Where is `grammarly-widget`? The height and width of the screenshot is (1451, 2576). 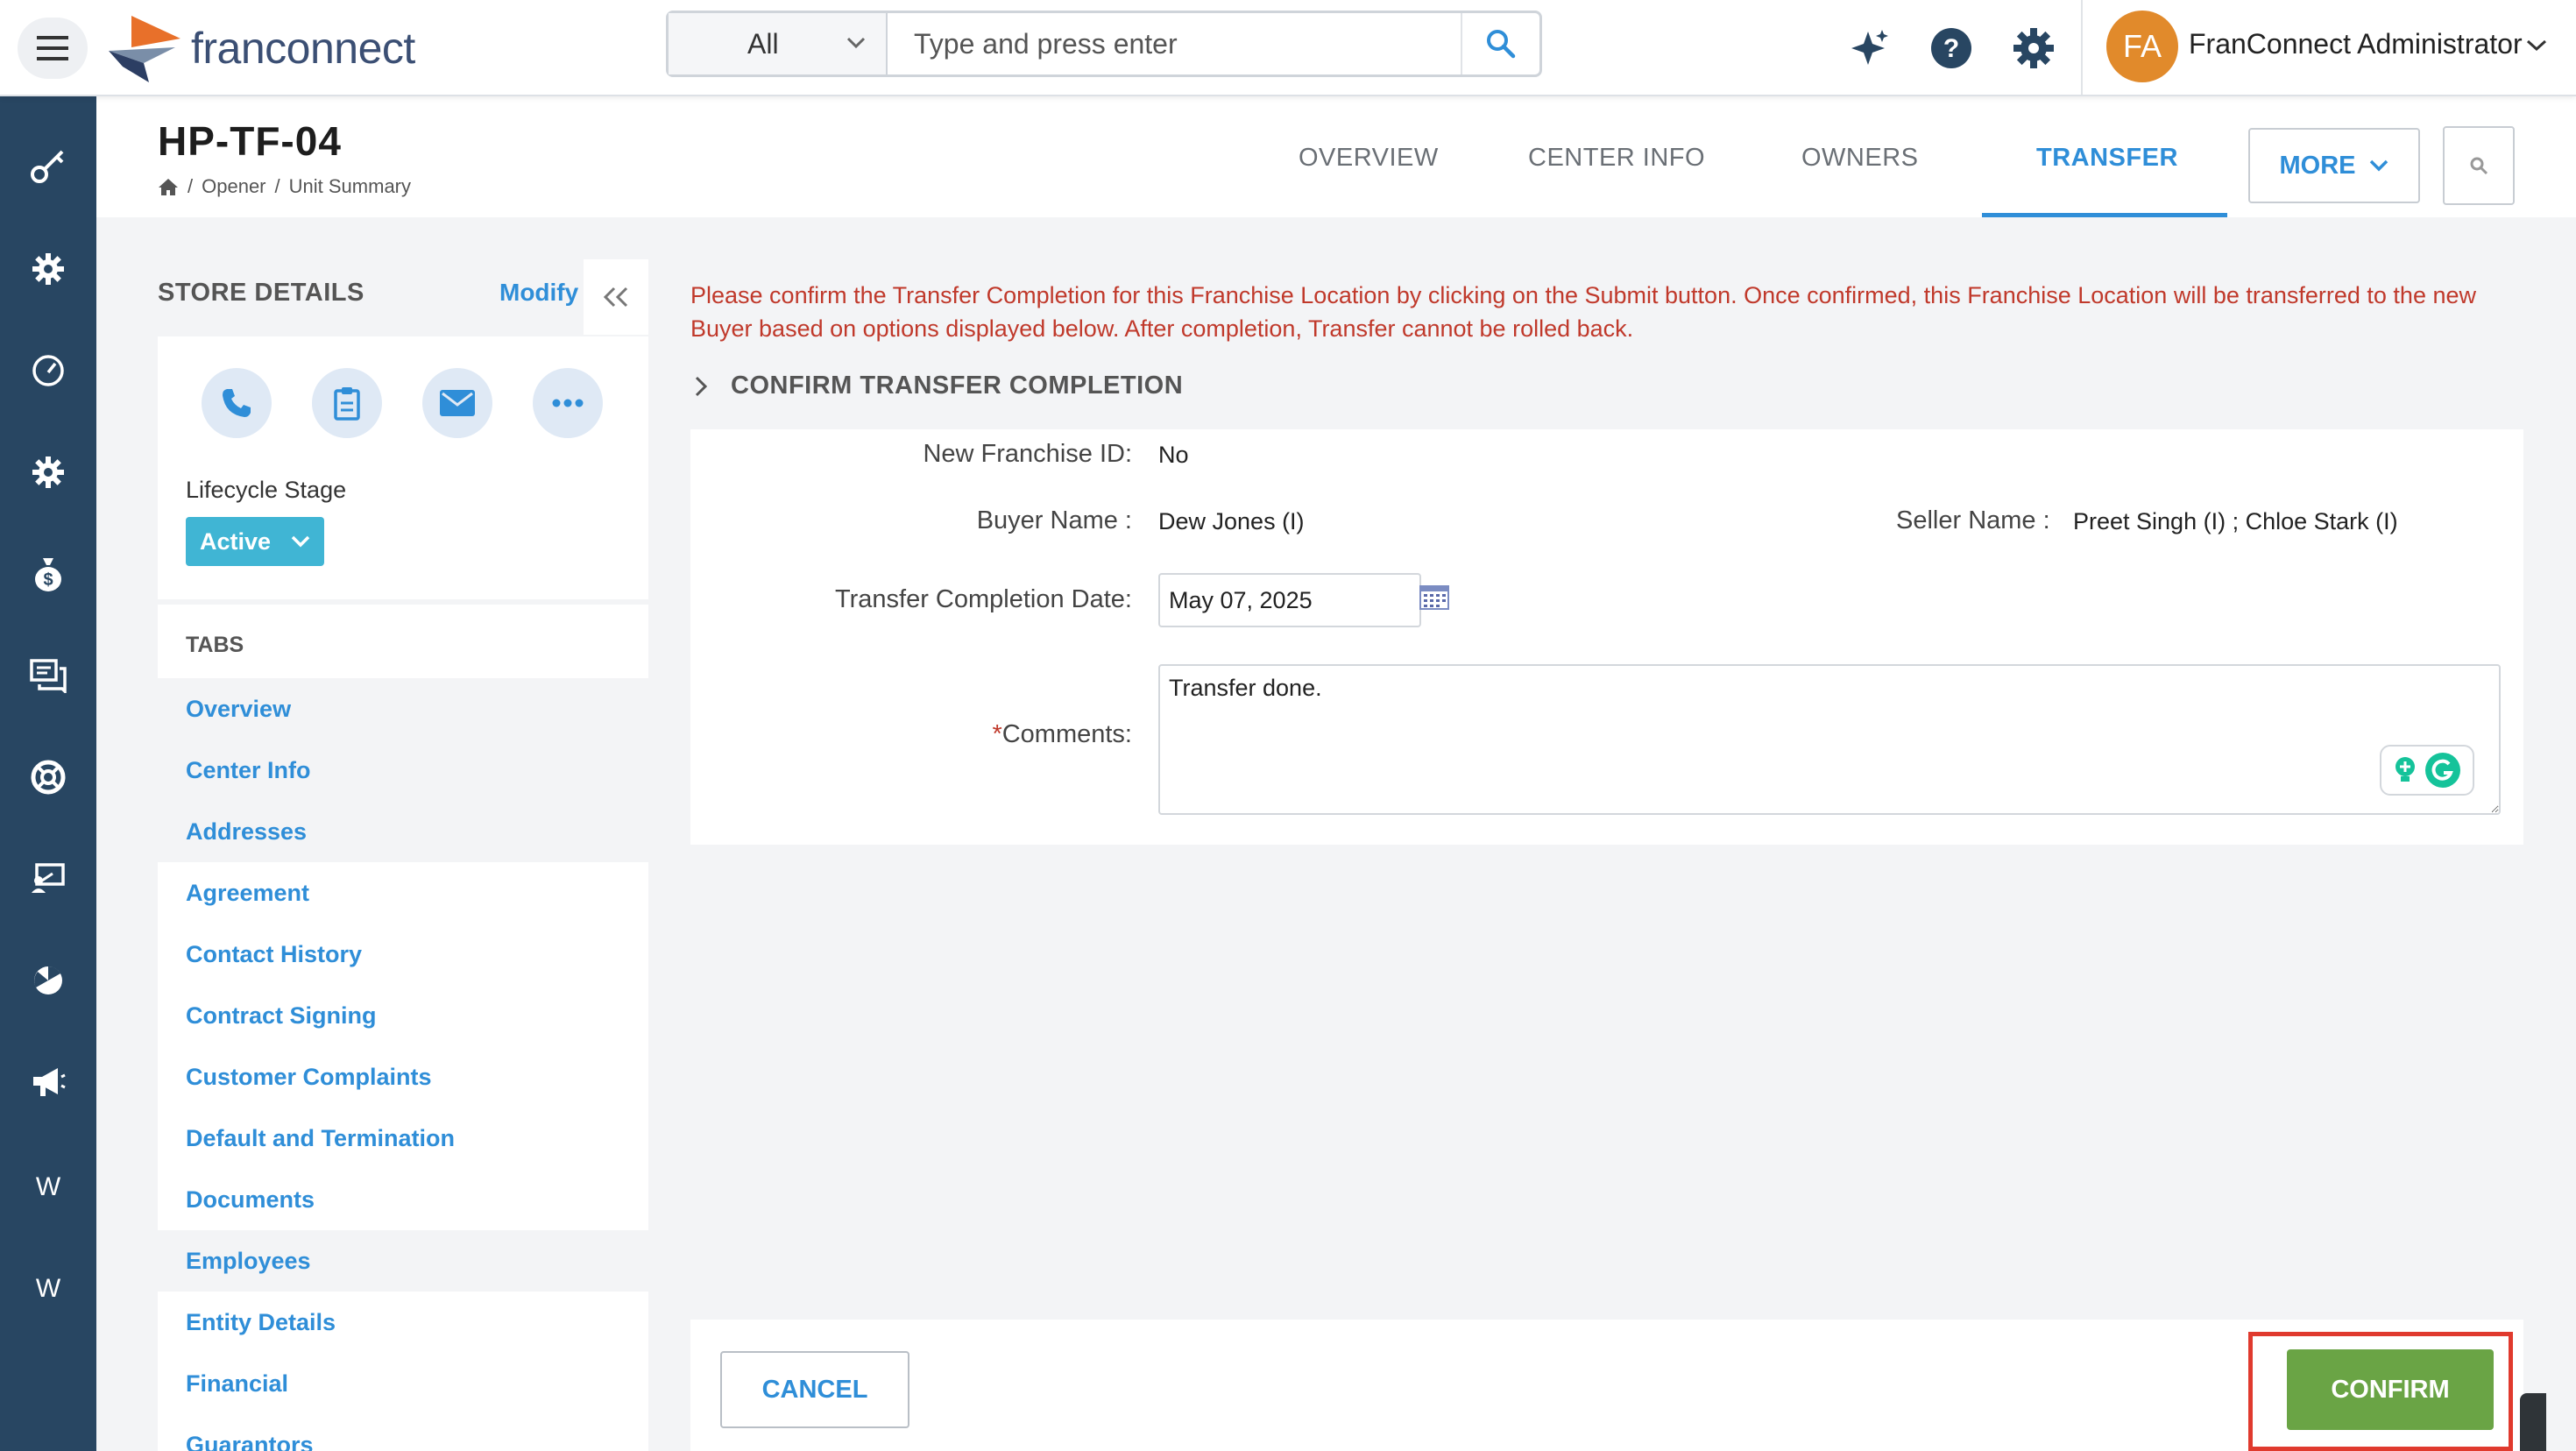
grammarly-widget is located at coordinates (2427, 770).